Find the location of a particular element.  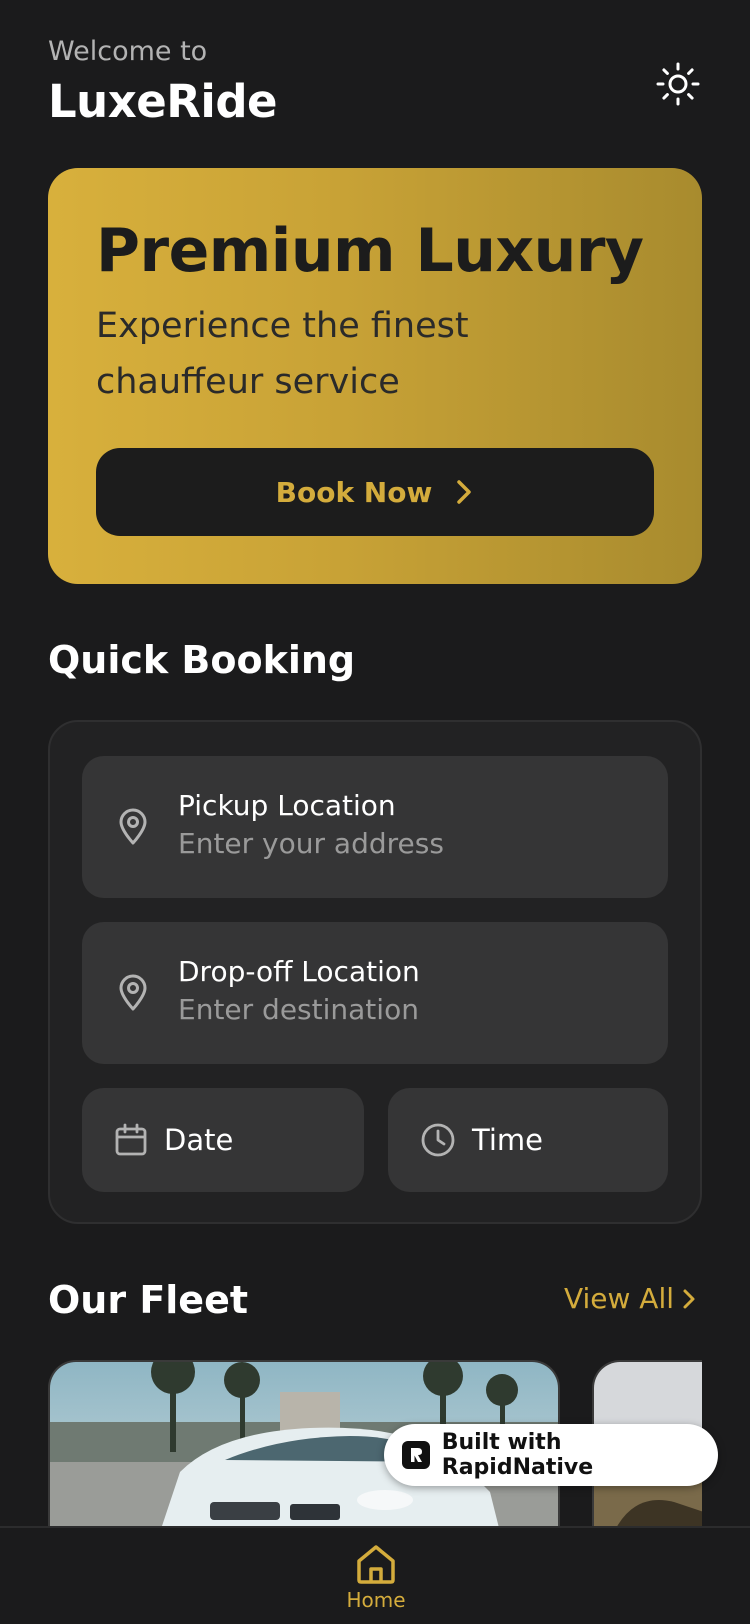

calendar-icon is located at coordinates (131, 1139).